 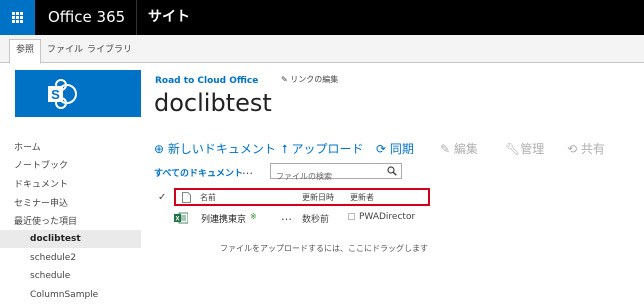 What do you see at coordinates (387, 217) in the screenshot?
I see `file-modified-by: PWADirector` at bounding box center [387, 217].